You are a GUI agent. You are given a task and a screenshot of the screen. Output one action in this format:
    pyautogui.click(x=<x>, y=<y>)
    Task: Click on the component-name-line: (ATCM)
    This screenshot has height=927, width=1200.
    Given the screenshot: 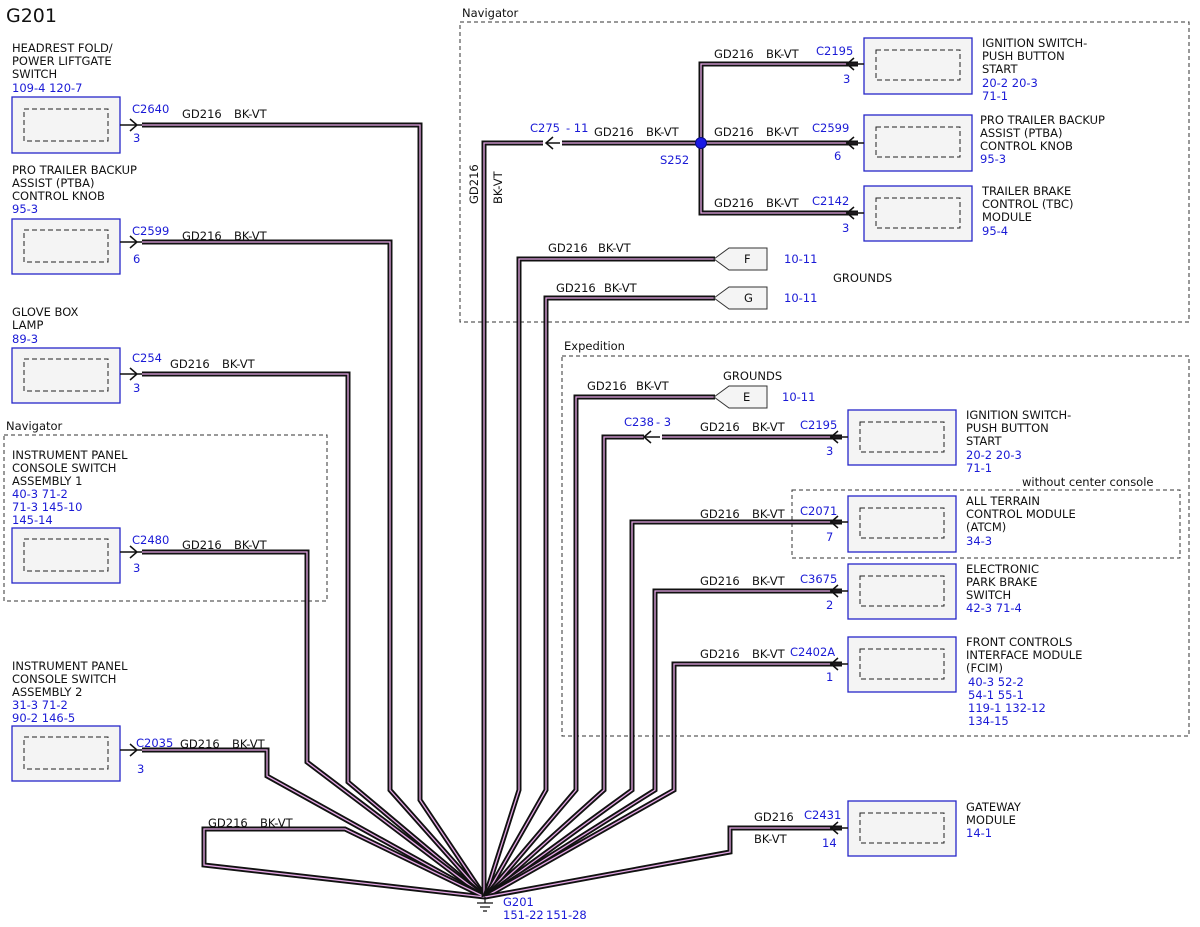 What is the action you would take?
    pyautogui.click(x=986, y=527)
    